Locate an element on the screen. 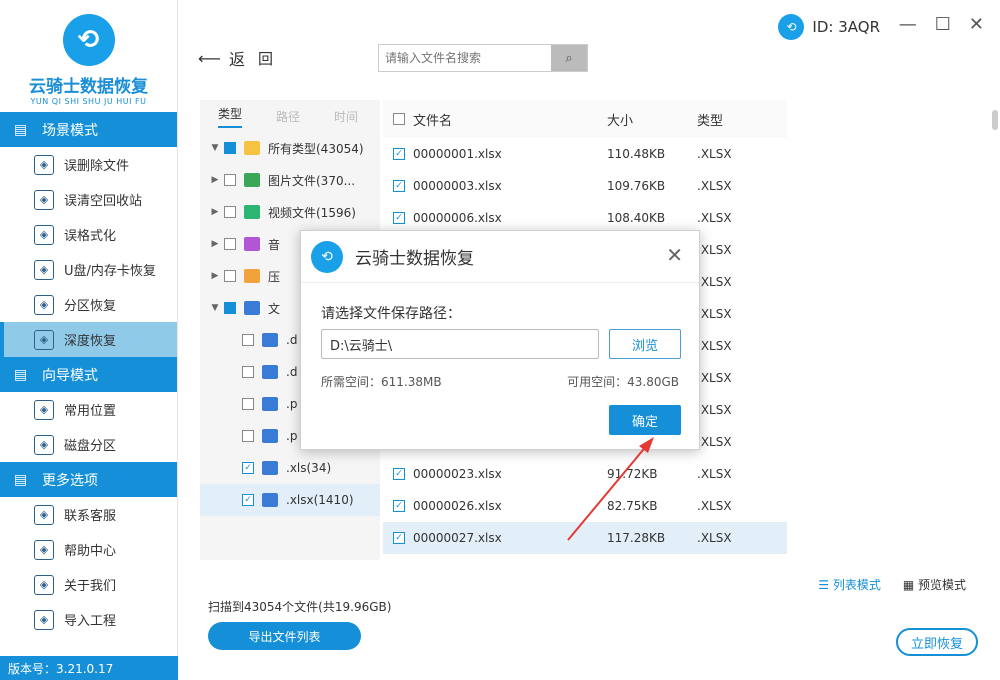 This screenshot has height=680, width=1000. col-name: 文件名 is located at coordinates (432, 119).